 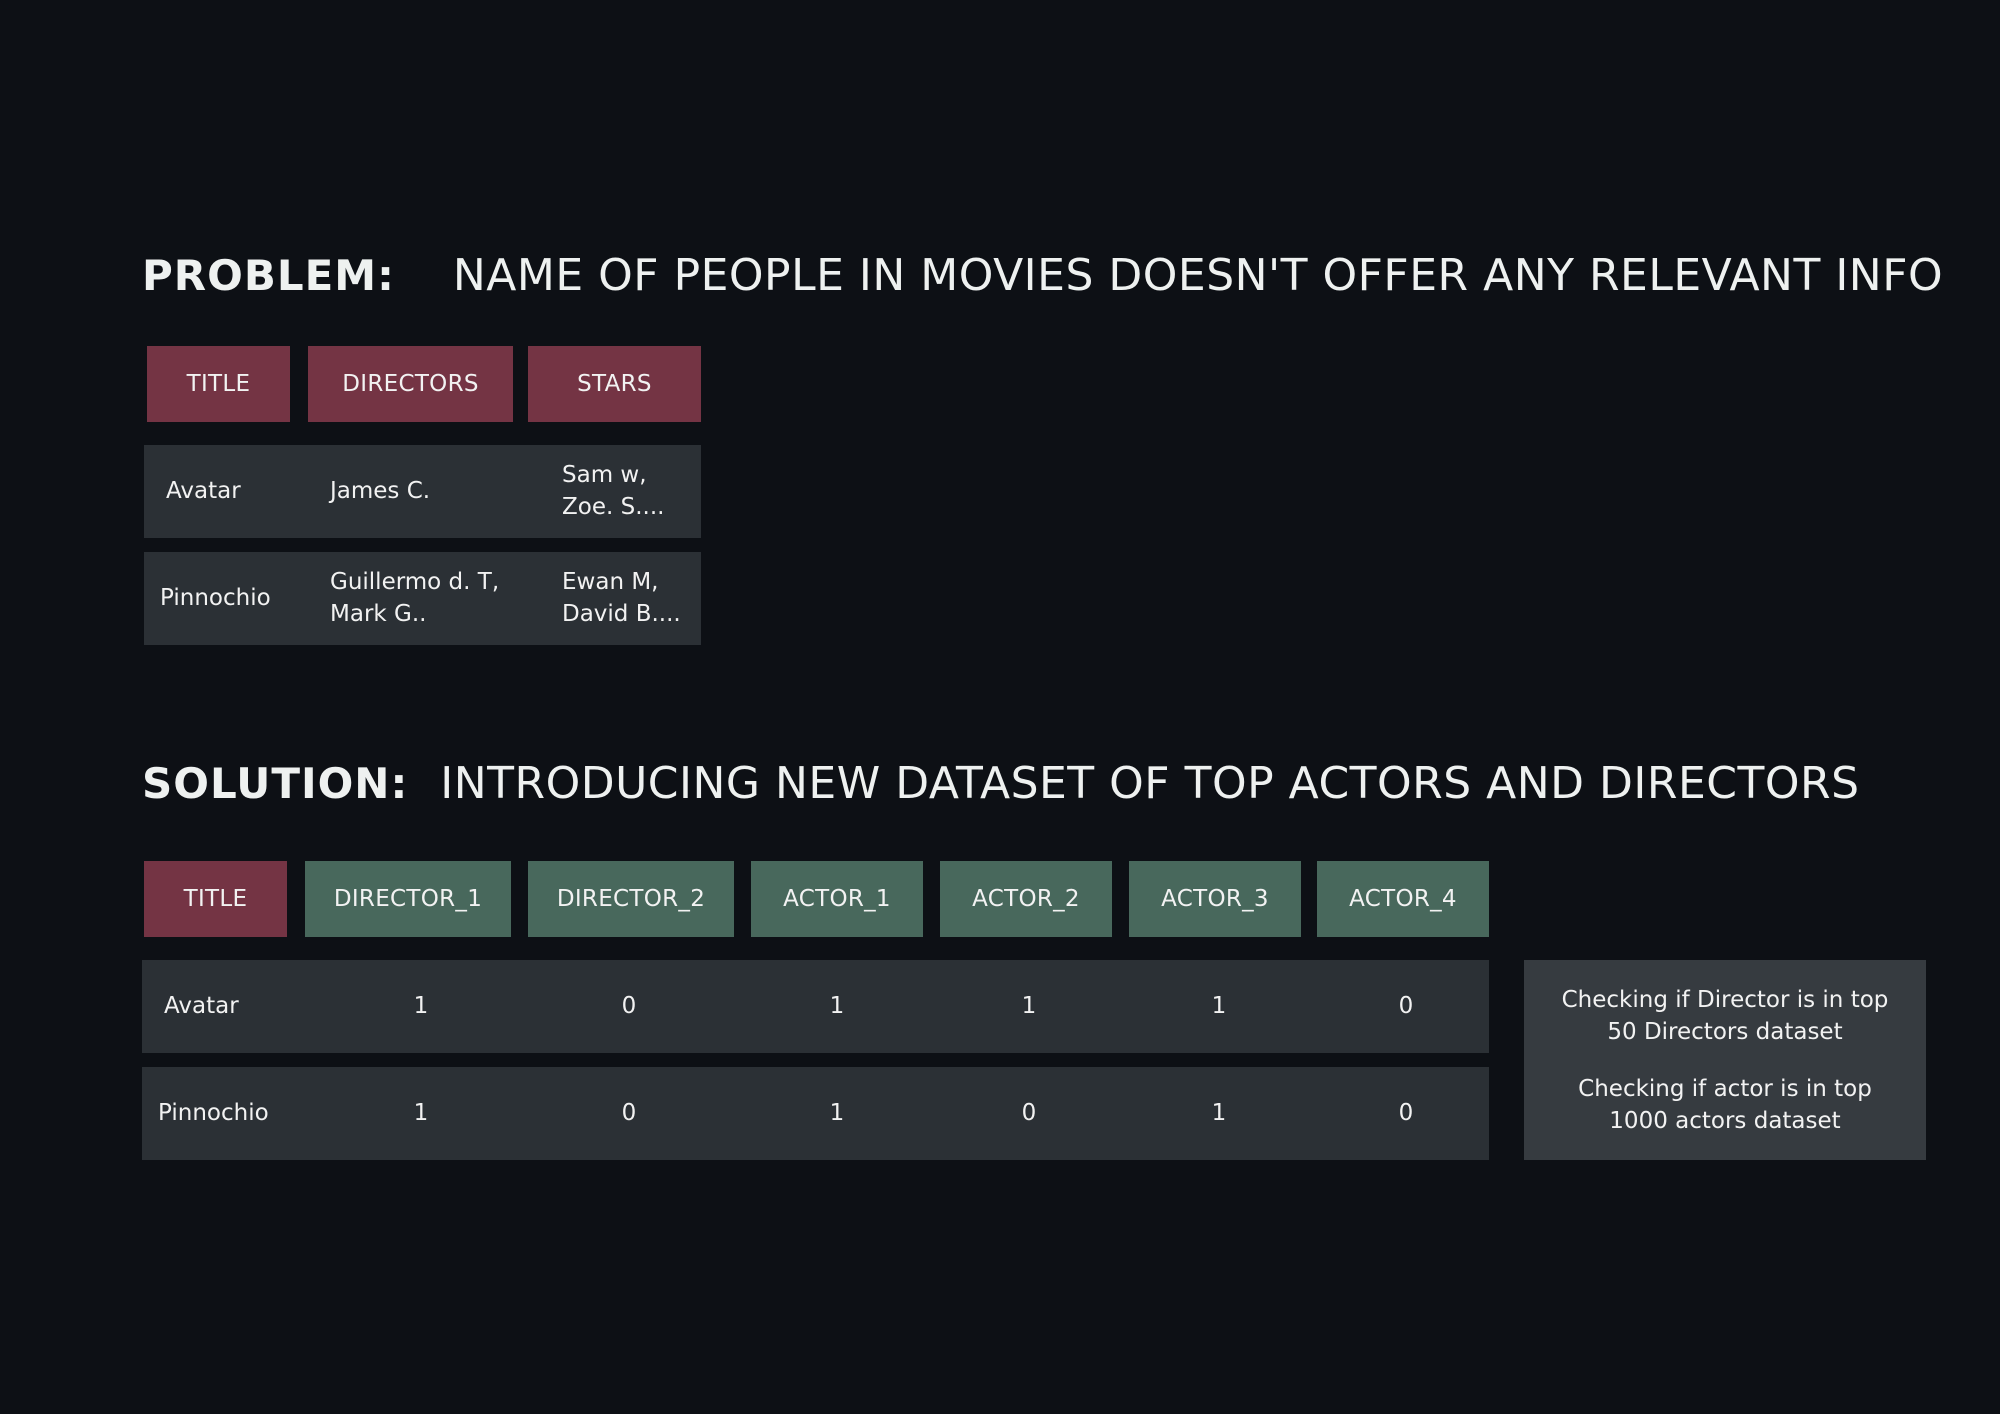 I want to click on solution-header-title: TITLE, so click(x=215, y=899).